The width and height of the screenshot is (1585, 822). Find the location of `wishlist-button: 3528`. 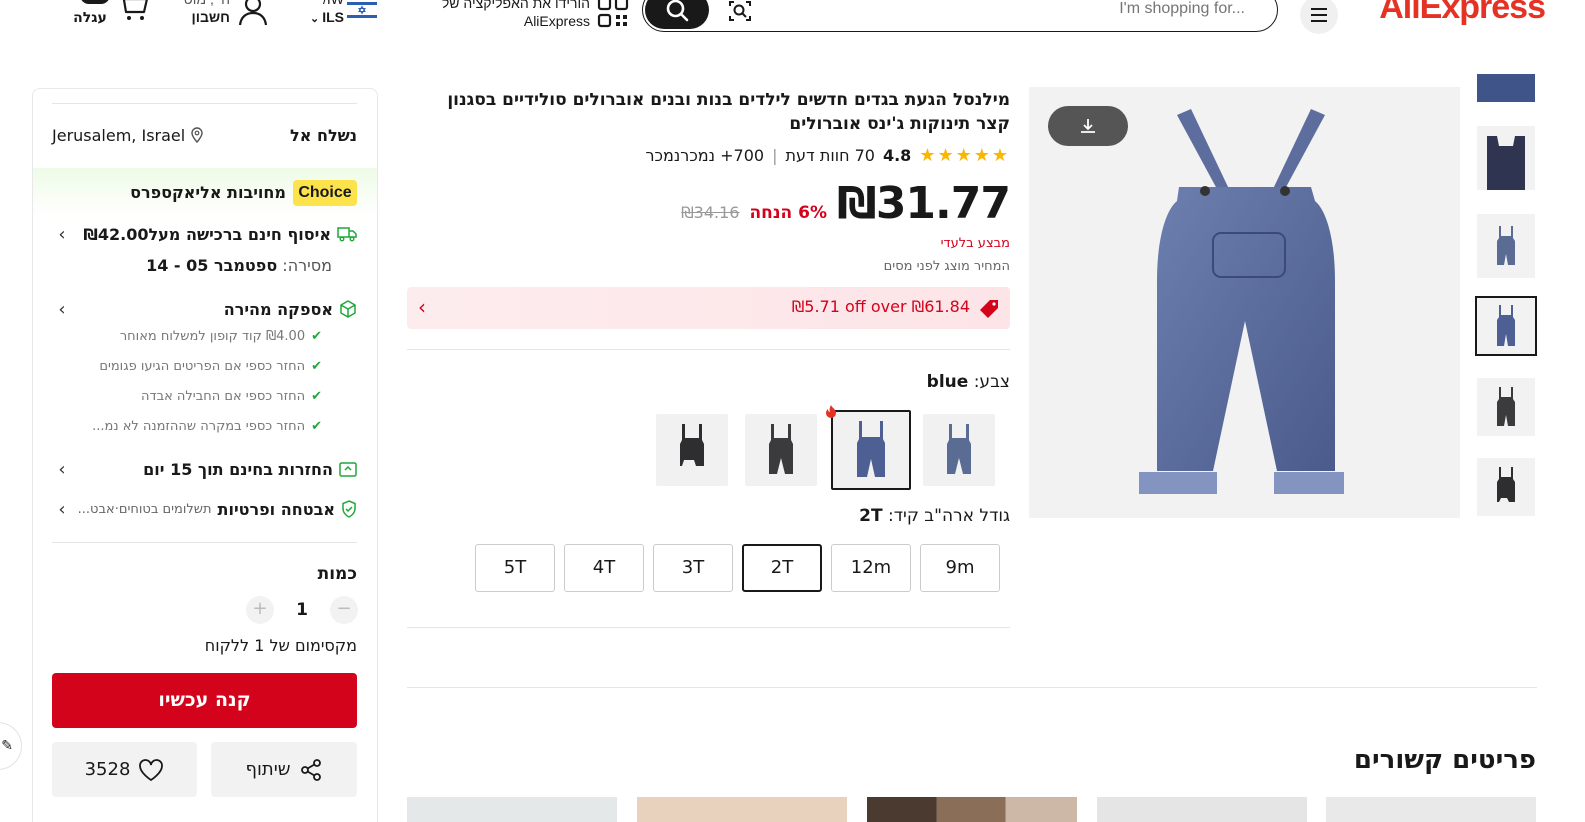

wishlist-button: 3528 is located at coordinates (124, 769).